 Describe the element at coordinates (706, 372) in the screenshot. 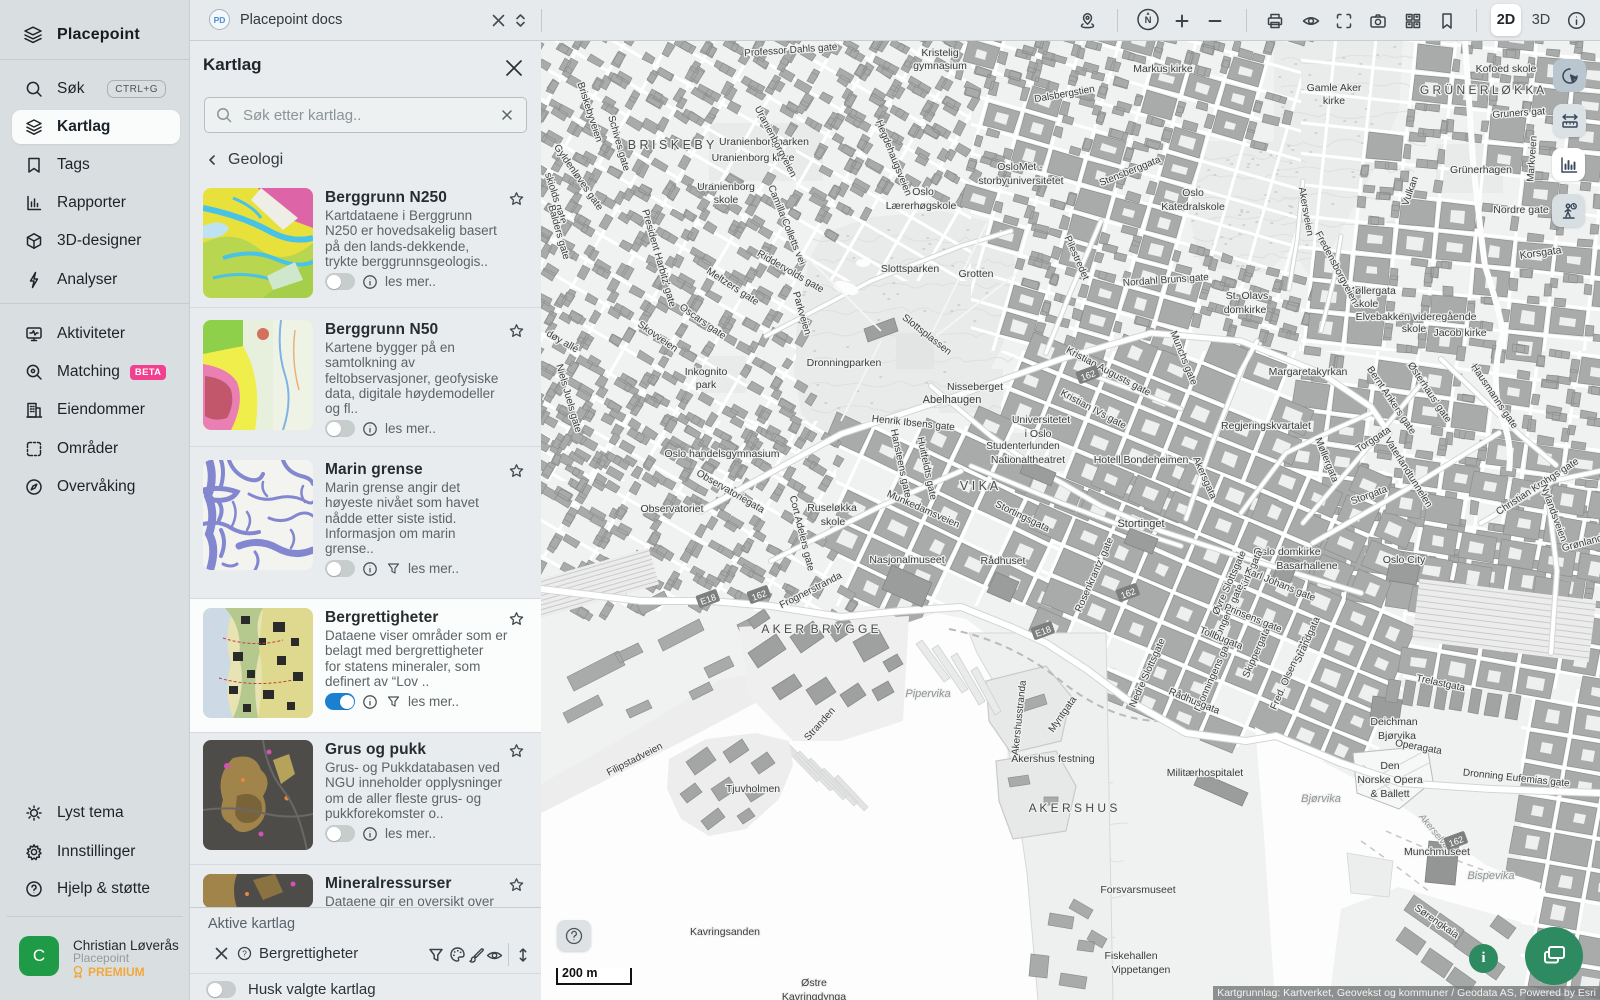

I see `svg-text: Inkognito` at that location.